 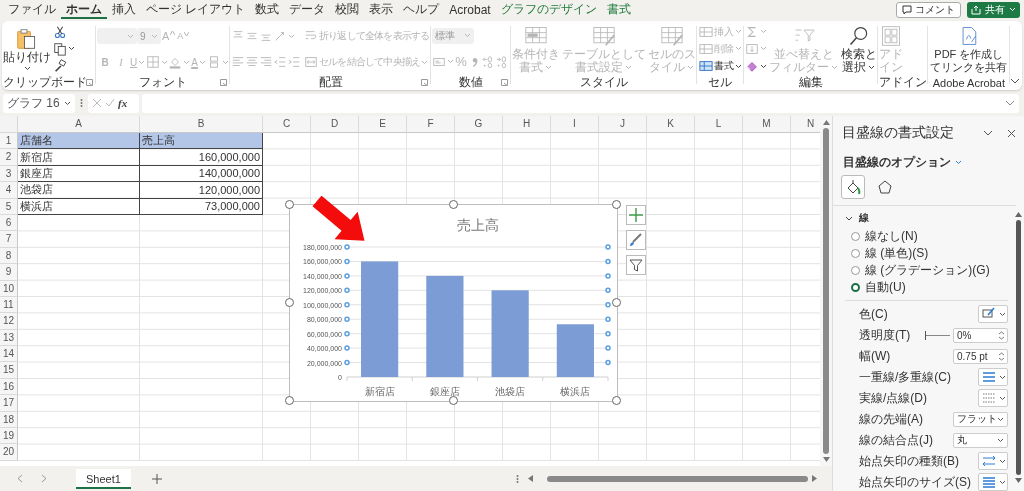 What do you see at coordinates (379, 391) in the screenshot?
I see `axis-label: 新宿店` at bounding box center [379, 391].